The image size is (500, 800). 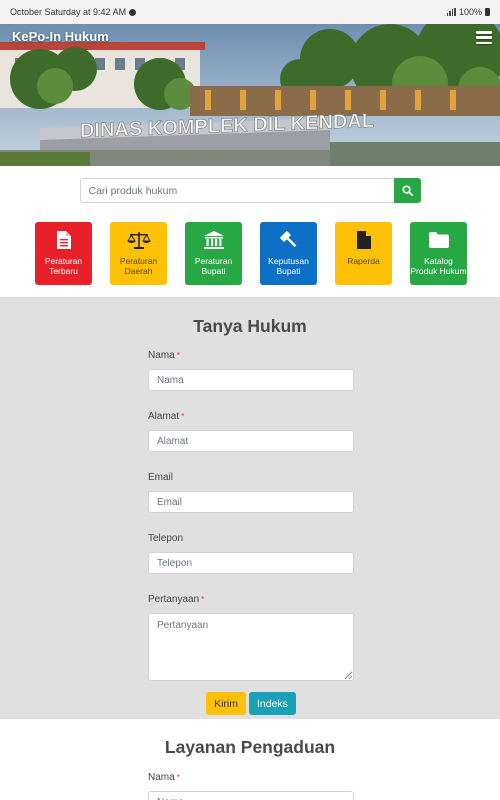 What do you see at coordinates (272, 703) in the screenshot?
I see `indeks-button: Indeks` at bounding box center [272, 703].